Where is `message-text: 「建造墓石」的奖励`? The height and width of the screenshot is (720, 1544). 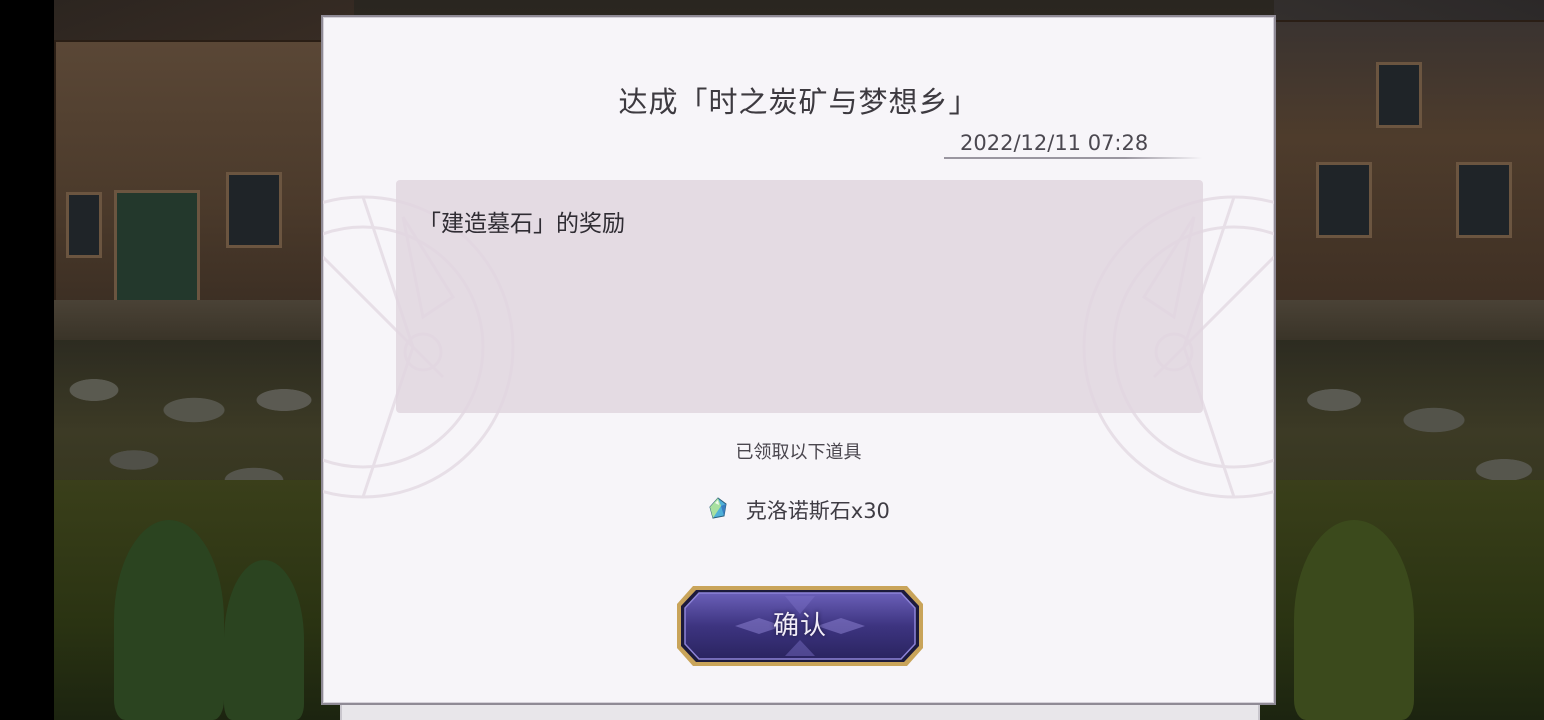 message-text: 「建造墓石」的奖励 is located at coordinates (521, 224).